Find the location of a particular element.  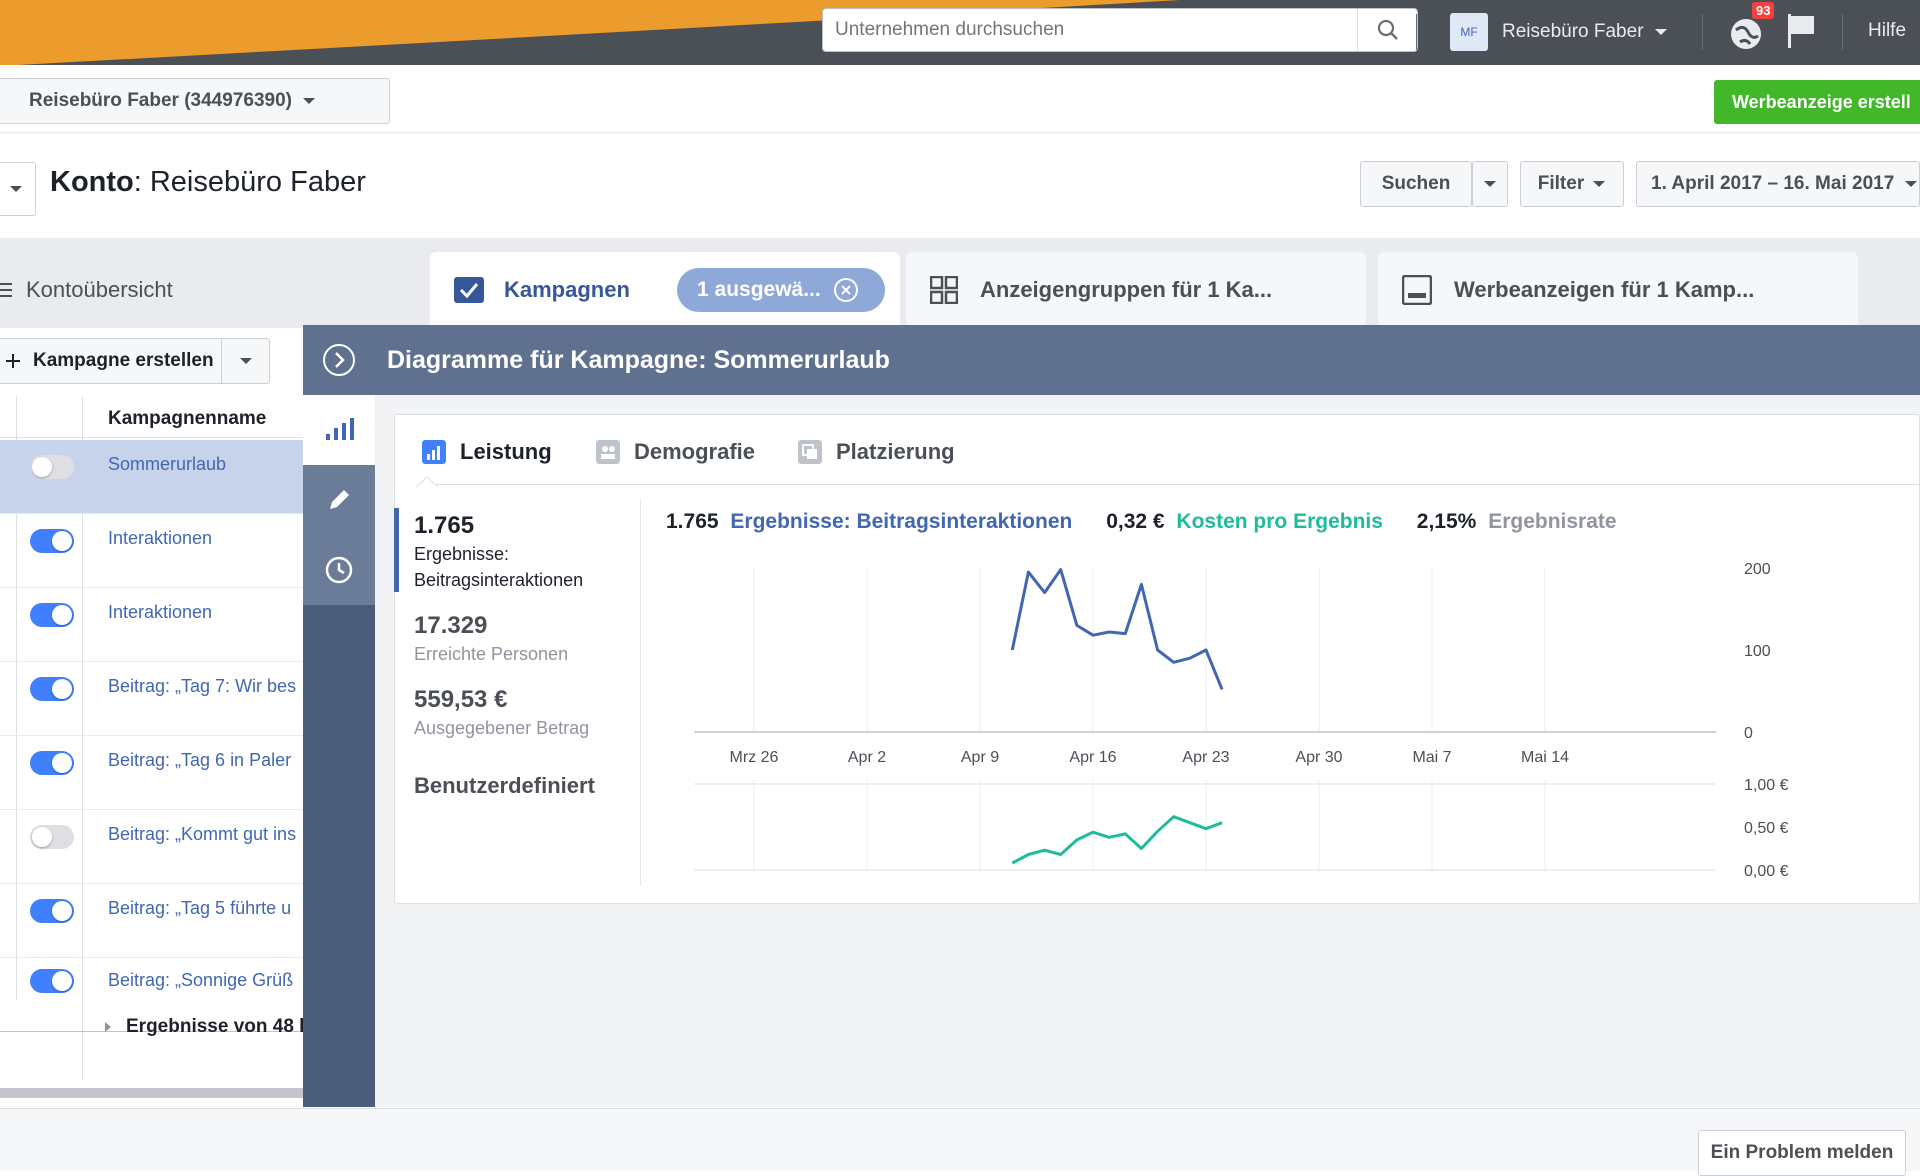

pencil-icon is located at coordinates (339, 499).